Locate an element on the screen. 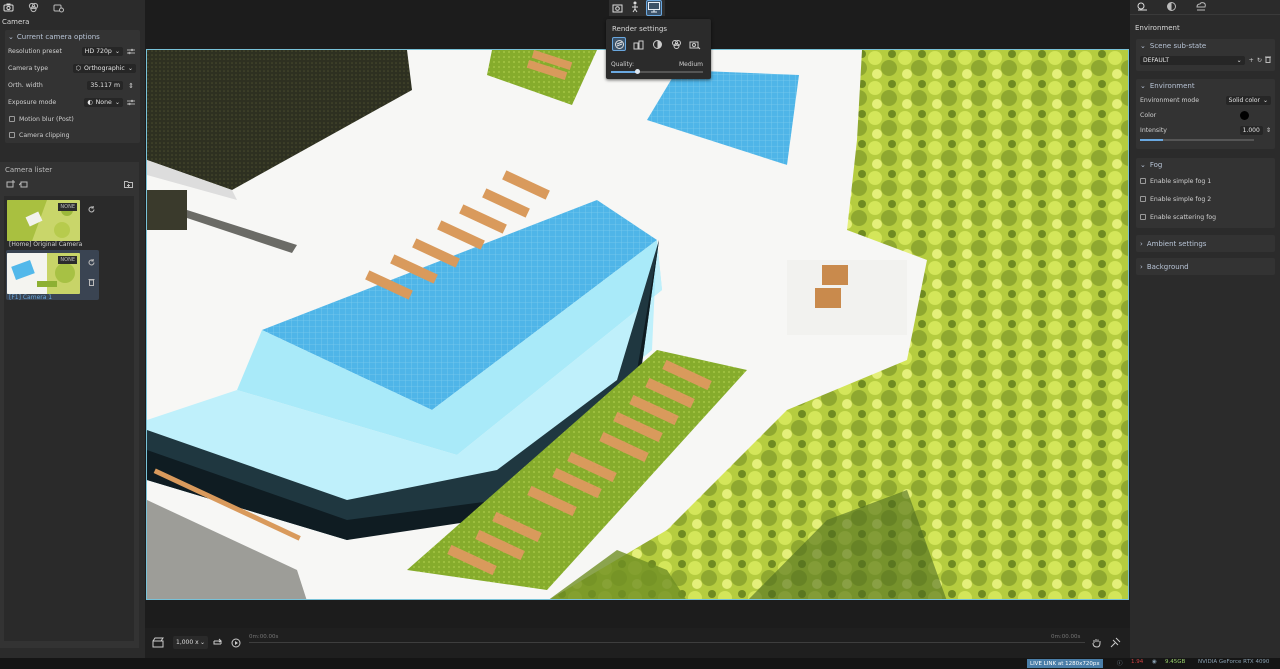  camera-settings-tab-icon is located at coordinates (58, 7).